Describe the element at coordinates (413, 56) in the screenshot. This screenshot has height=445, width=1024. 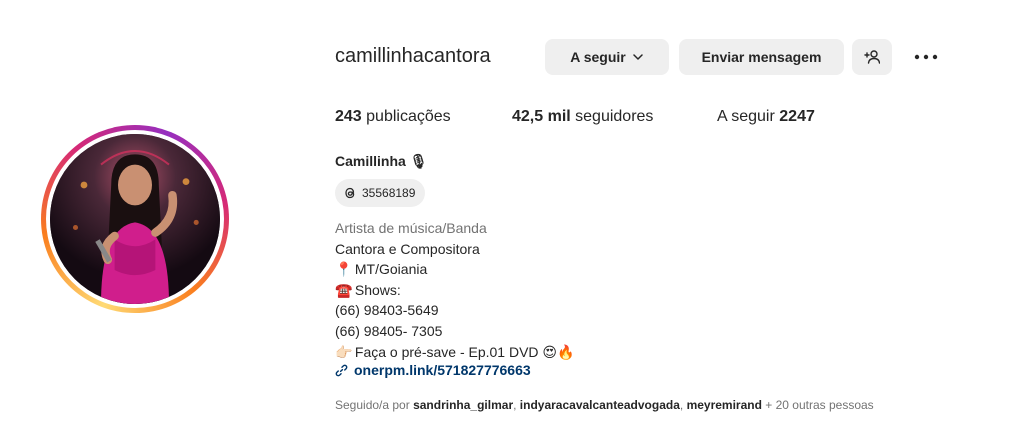
I see `profile-username: camillinhacantora` at that location.